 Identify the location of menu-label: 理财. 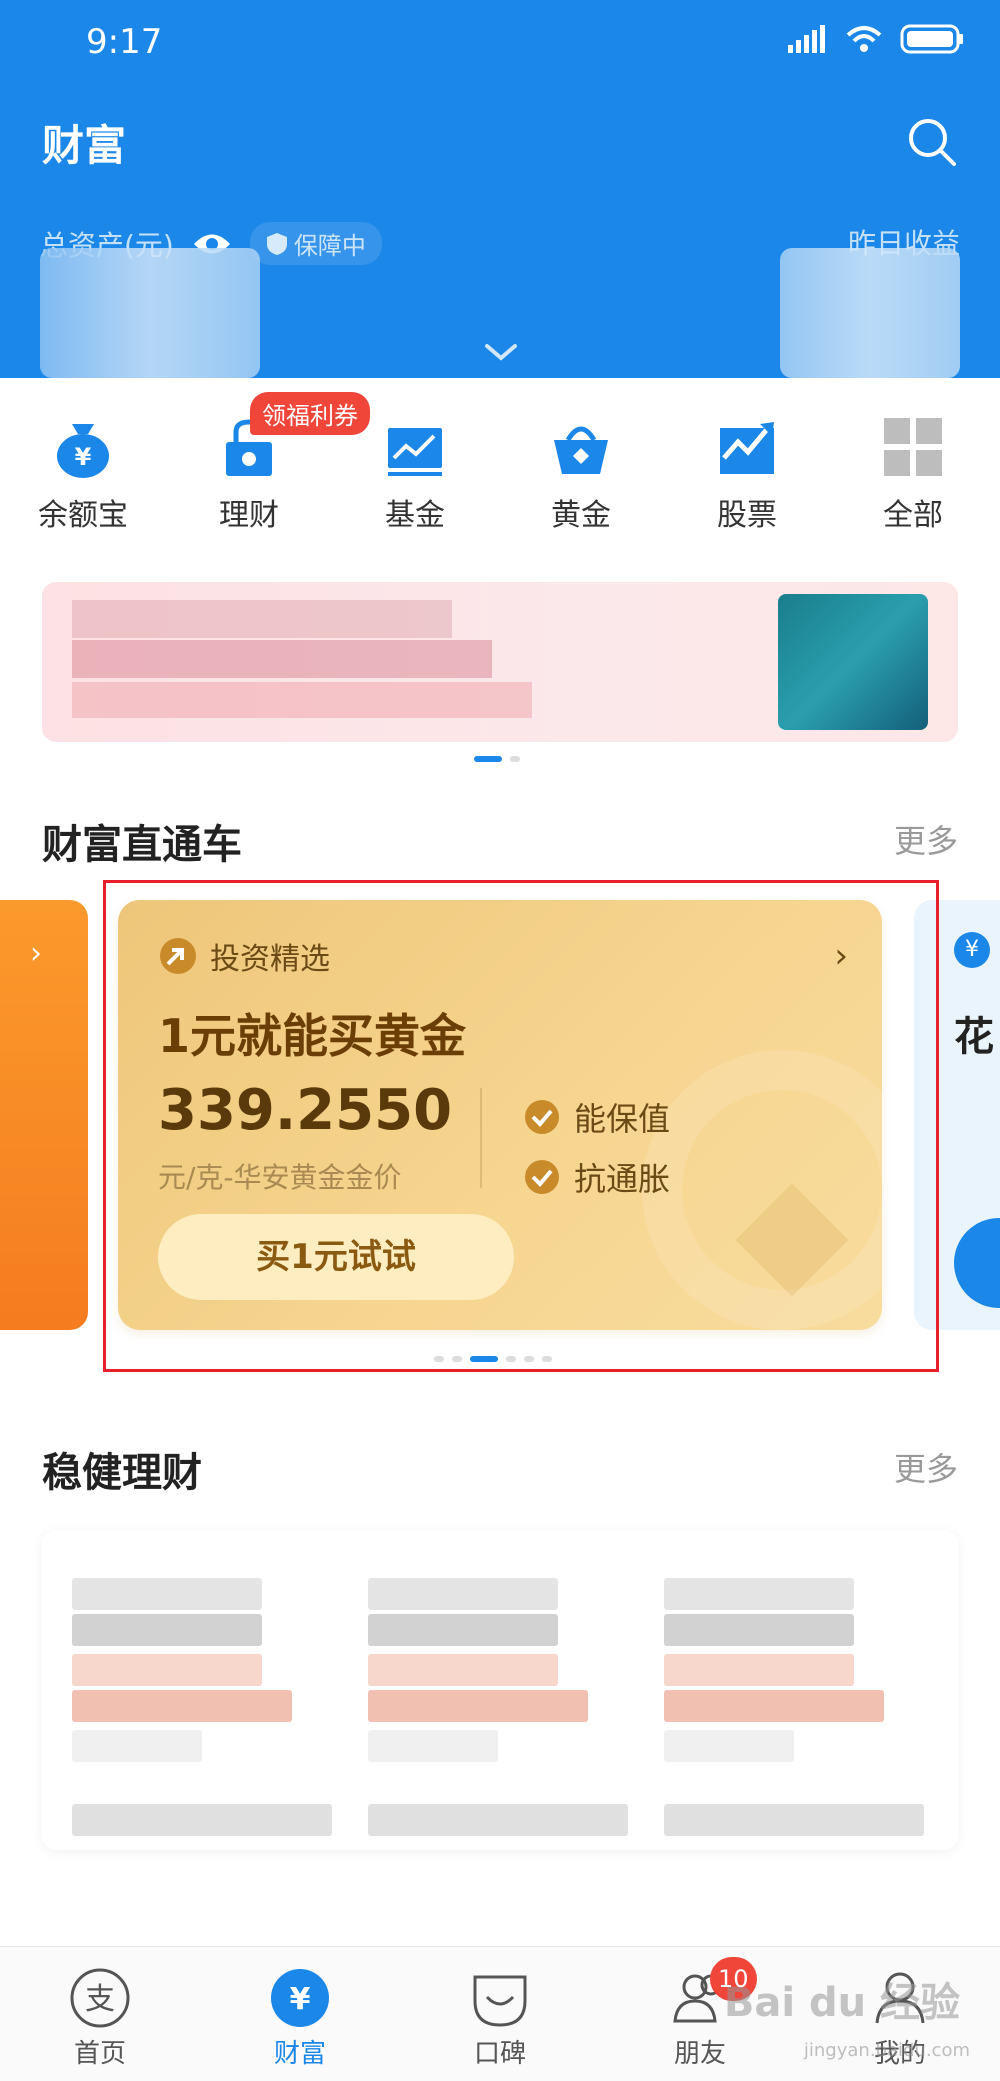
(249, 515).